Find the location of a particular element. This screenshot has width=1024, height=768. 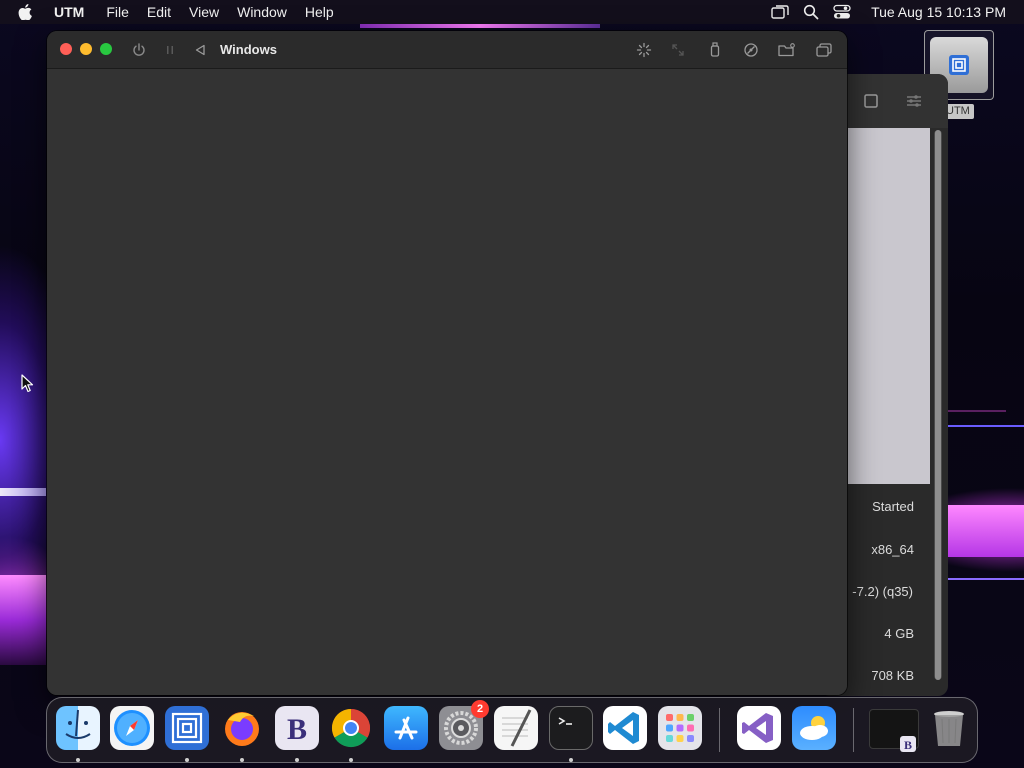

dock-utm is located at coordinates (187, 728).